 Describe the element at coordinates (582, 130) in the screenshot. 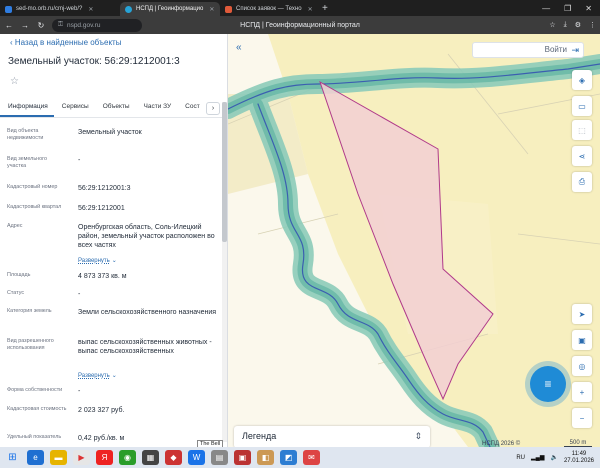

I see `select-area-icon: ⬚` at that location.